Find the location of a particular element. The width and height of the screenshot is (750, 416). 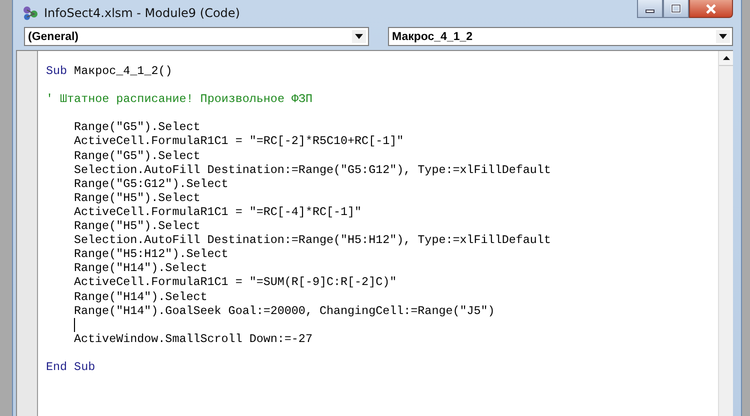

text-cursor is located at coordinates (74, 325).